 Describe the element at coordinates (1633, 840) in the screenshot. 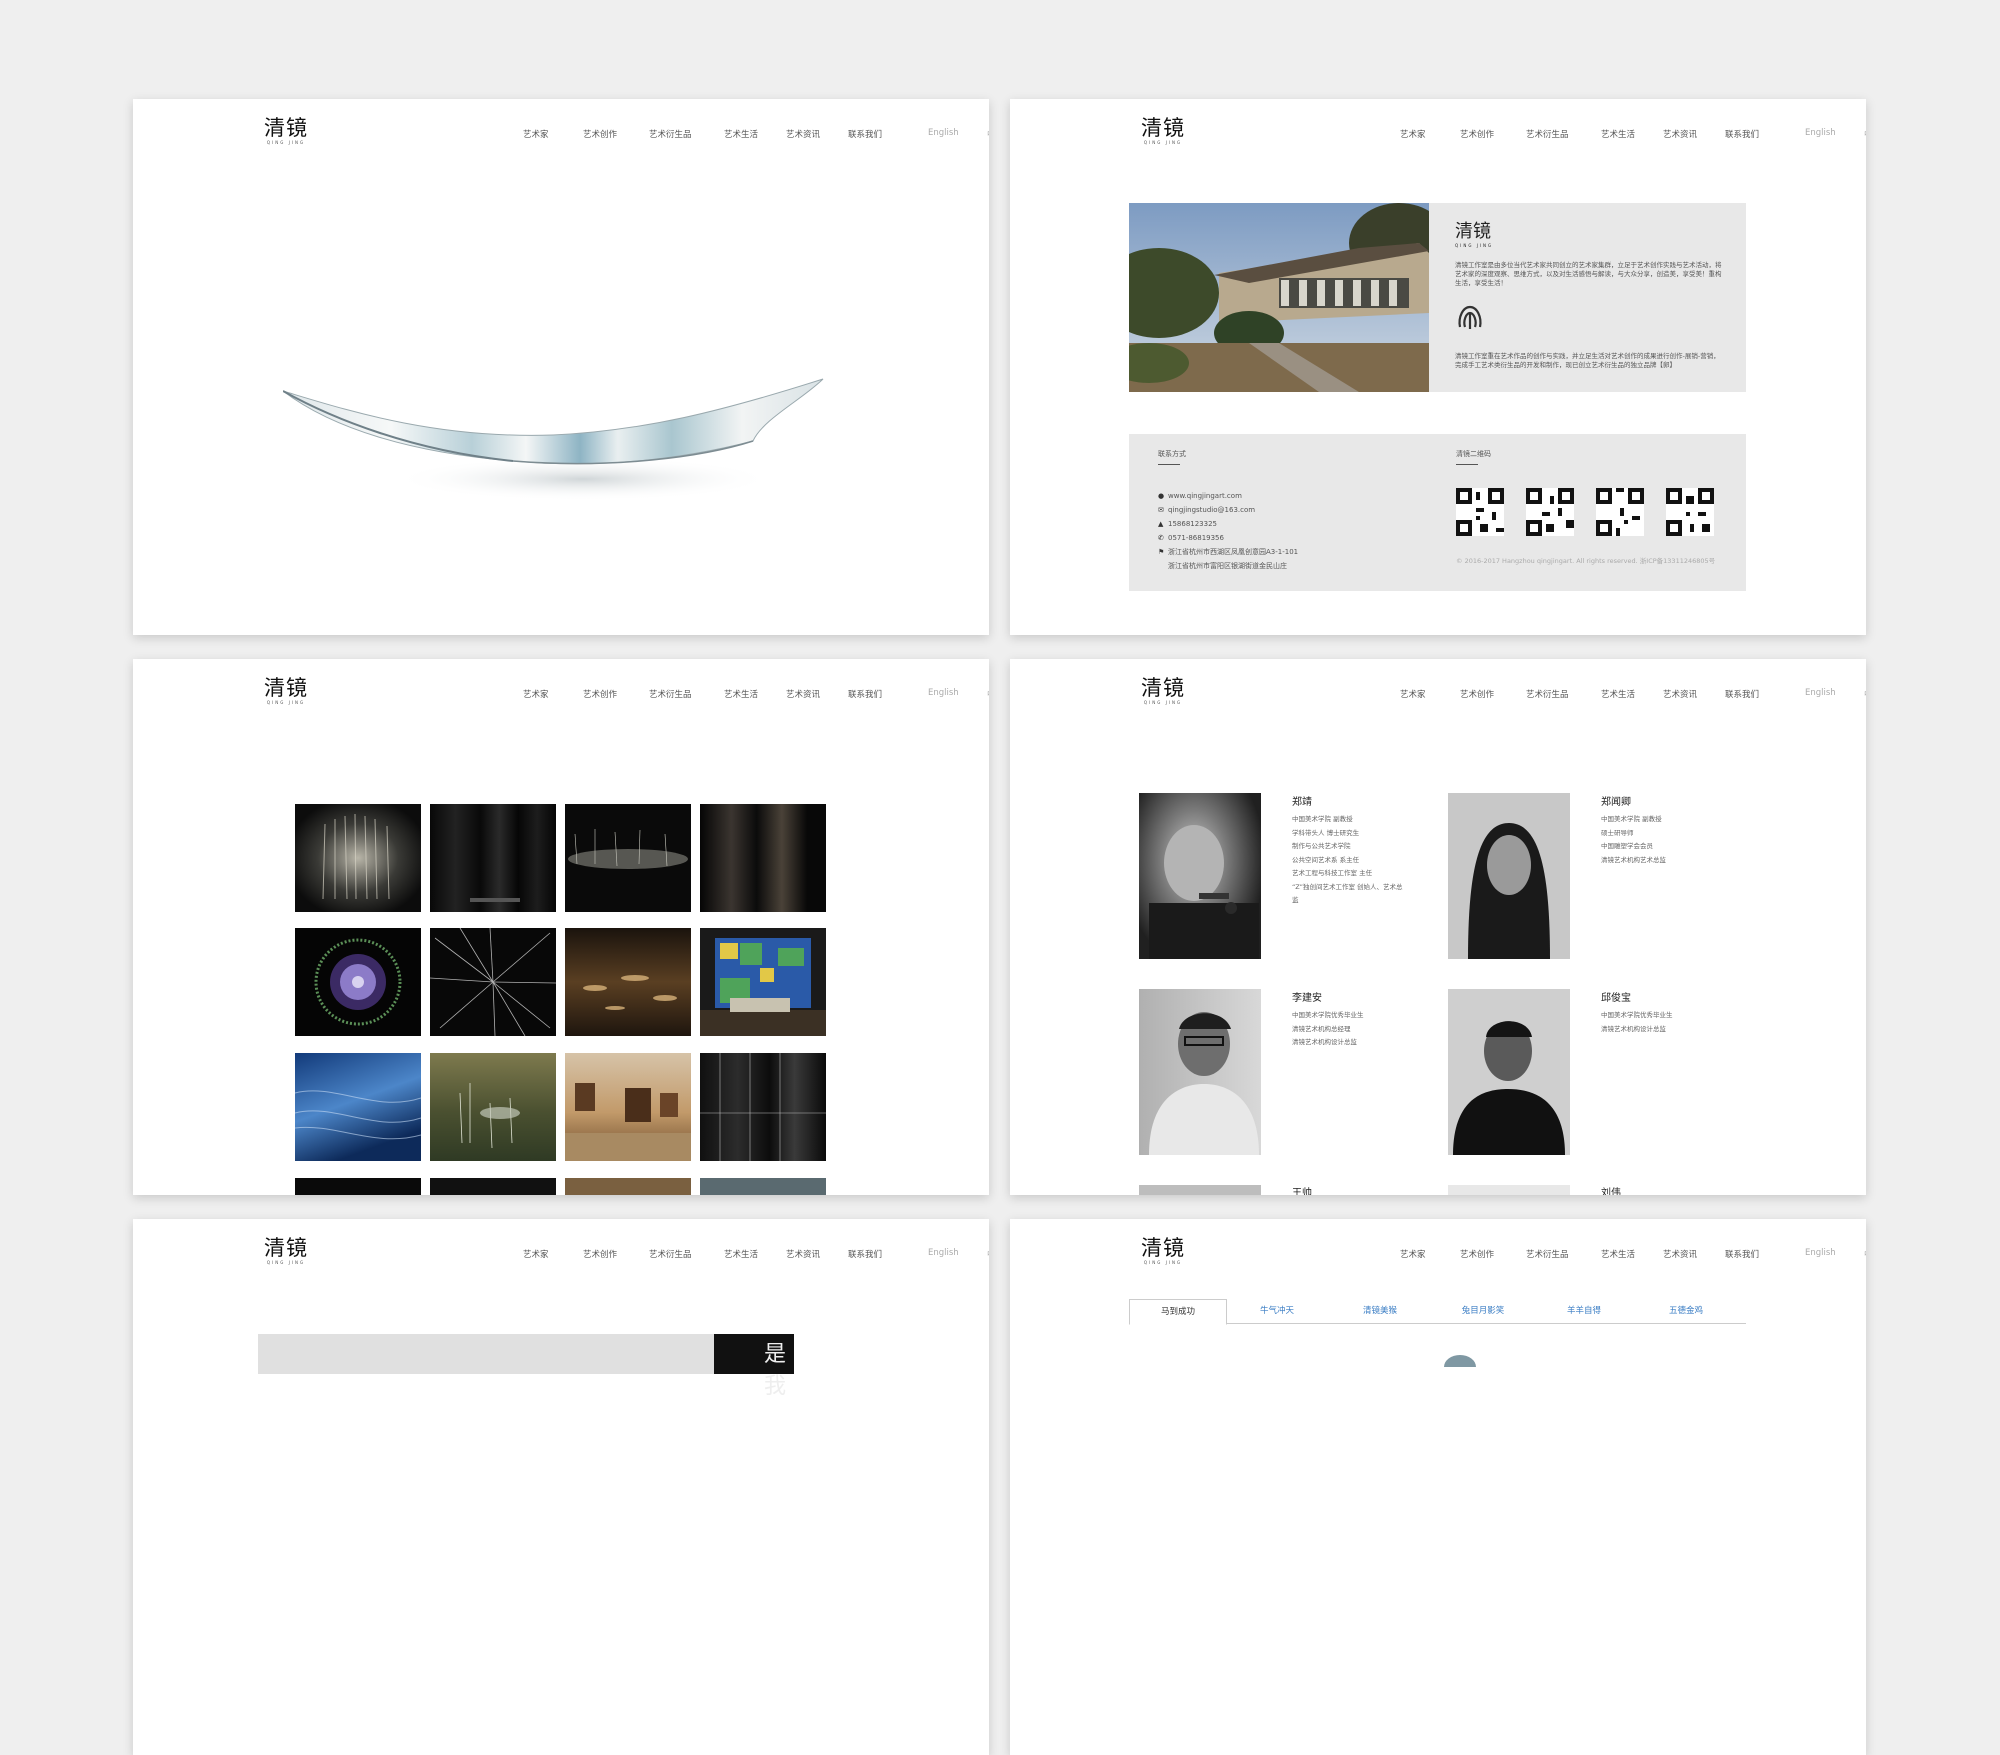

I see `artist-bio: 中国美术学院 副教授 硕士研导师 中国雕塑学会会员 清镜艺术机构艺术总监` at that location.